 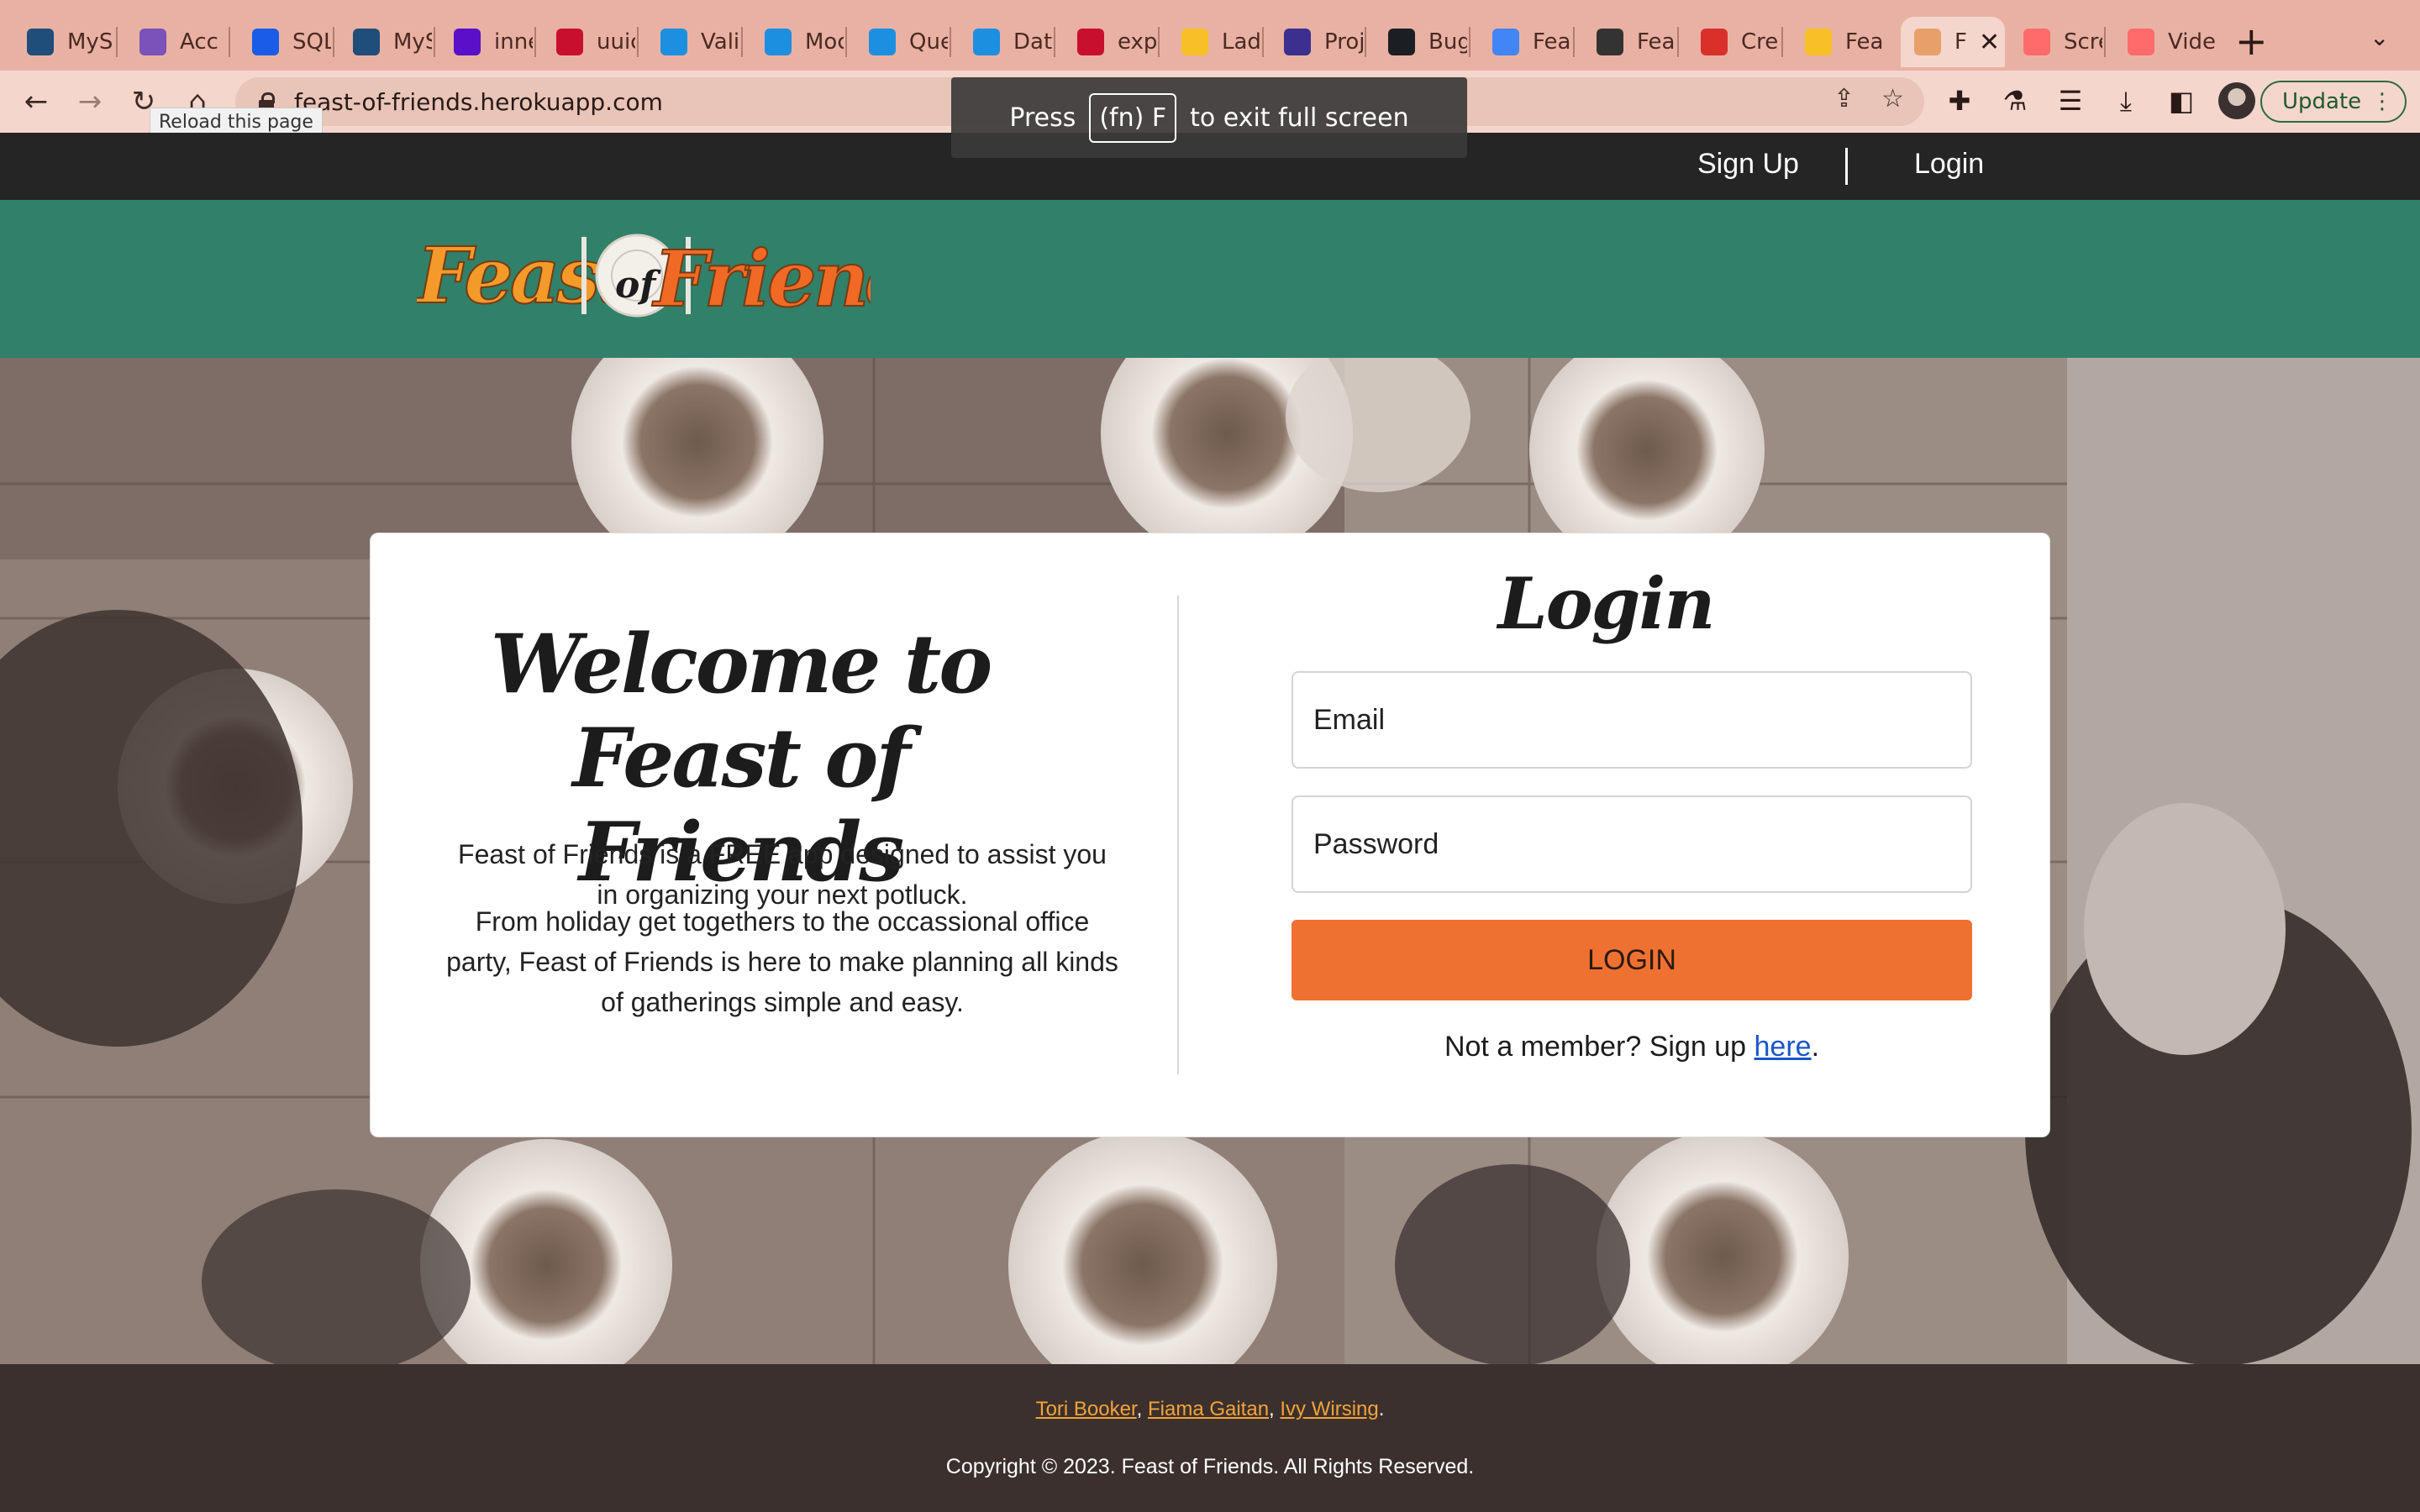 I want to click on toast-suffix: to exit full screen, so click(x=1299, y=117).